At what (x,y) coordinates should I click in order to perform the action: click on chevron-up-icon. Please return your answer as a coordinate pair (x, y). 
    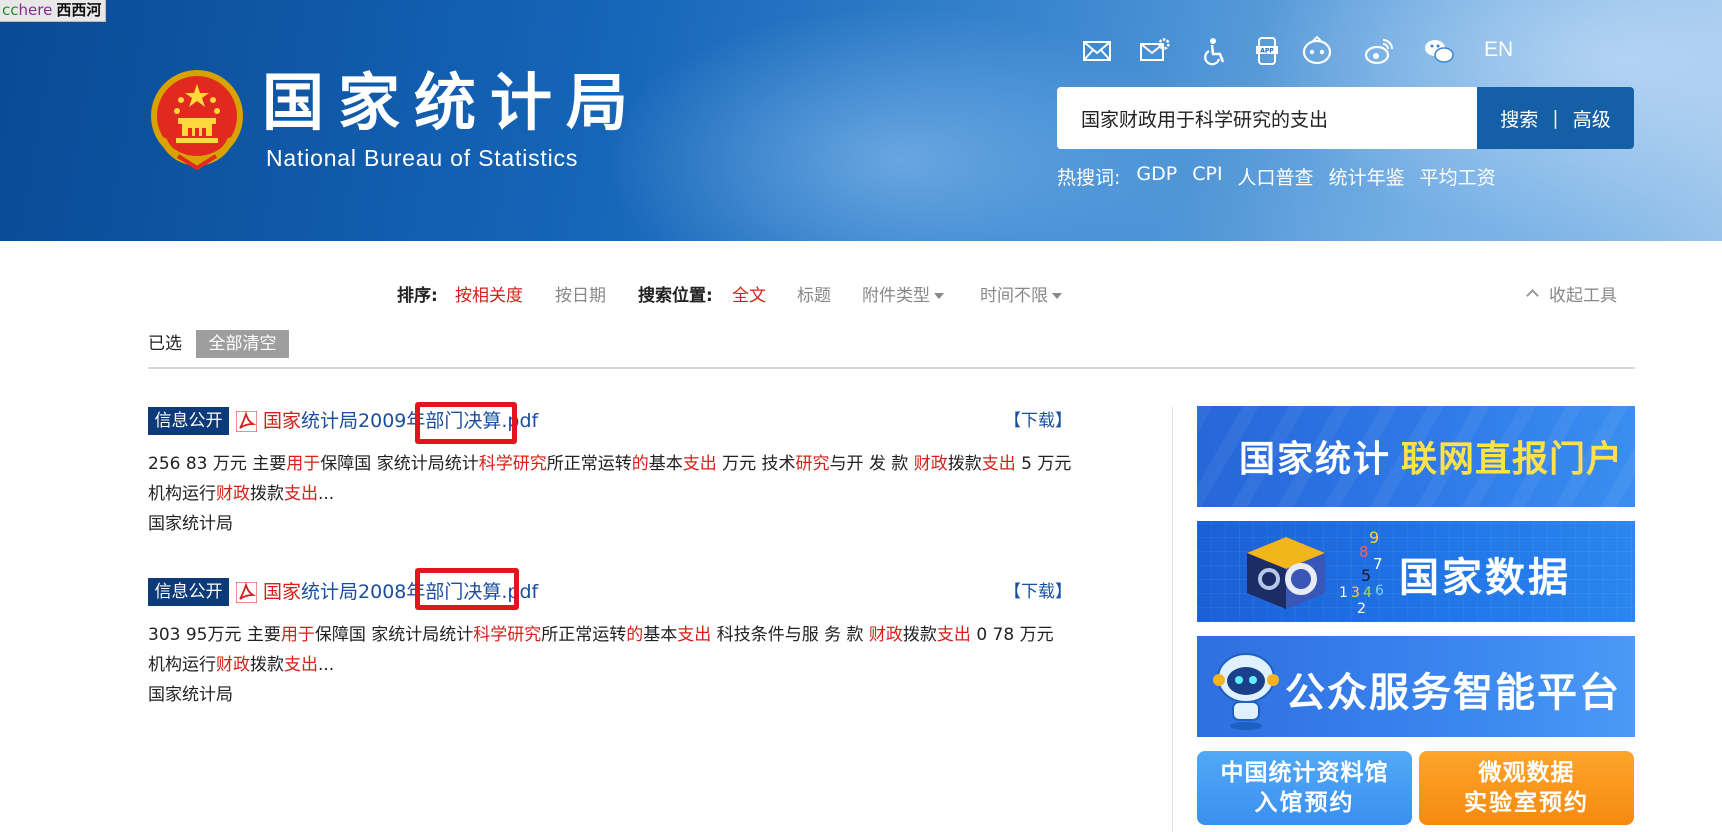
    Looking at the image, I should click on (1532, 295).